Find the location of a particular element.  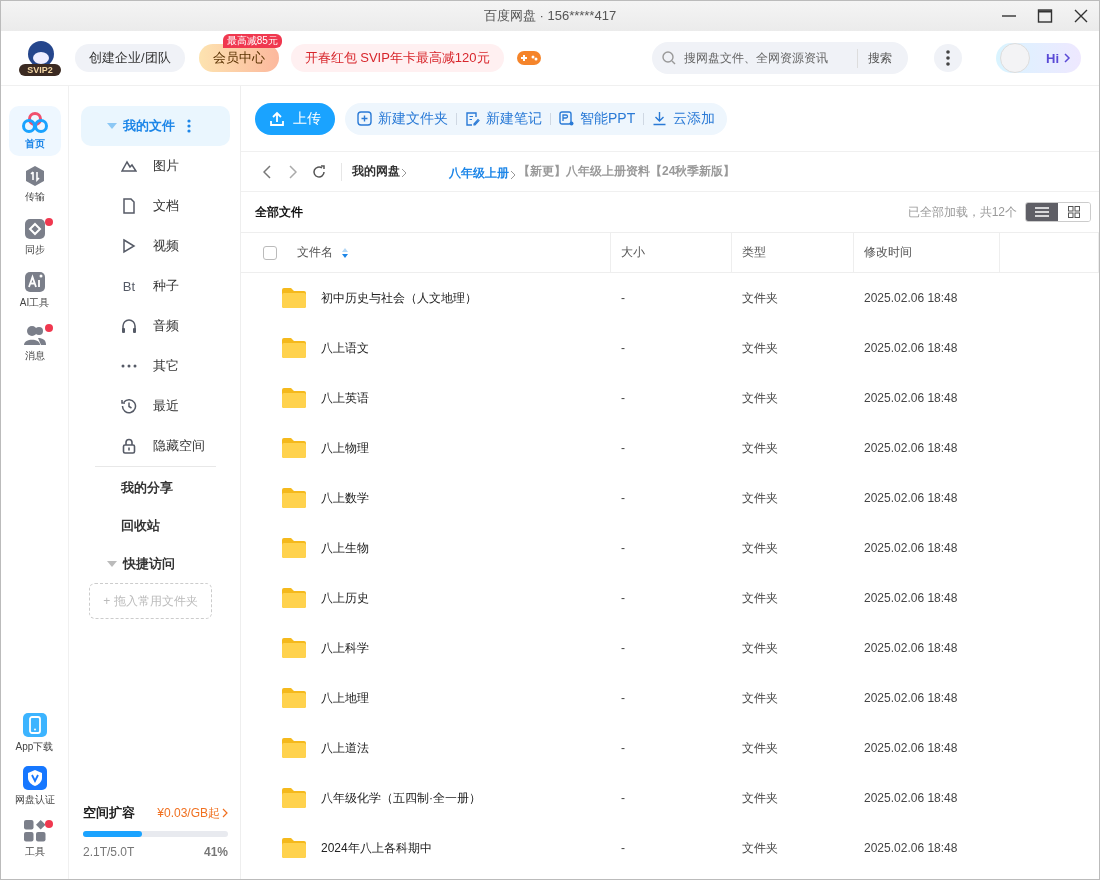

ellipsis-icon is located at coordinates (129, 366).